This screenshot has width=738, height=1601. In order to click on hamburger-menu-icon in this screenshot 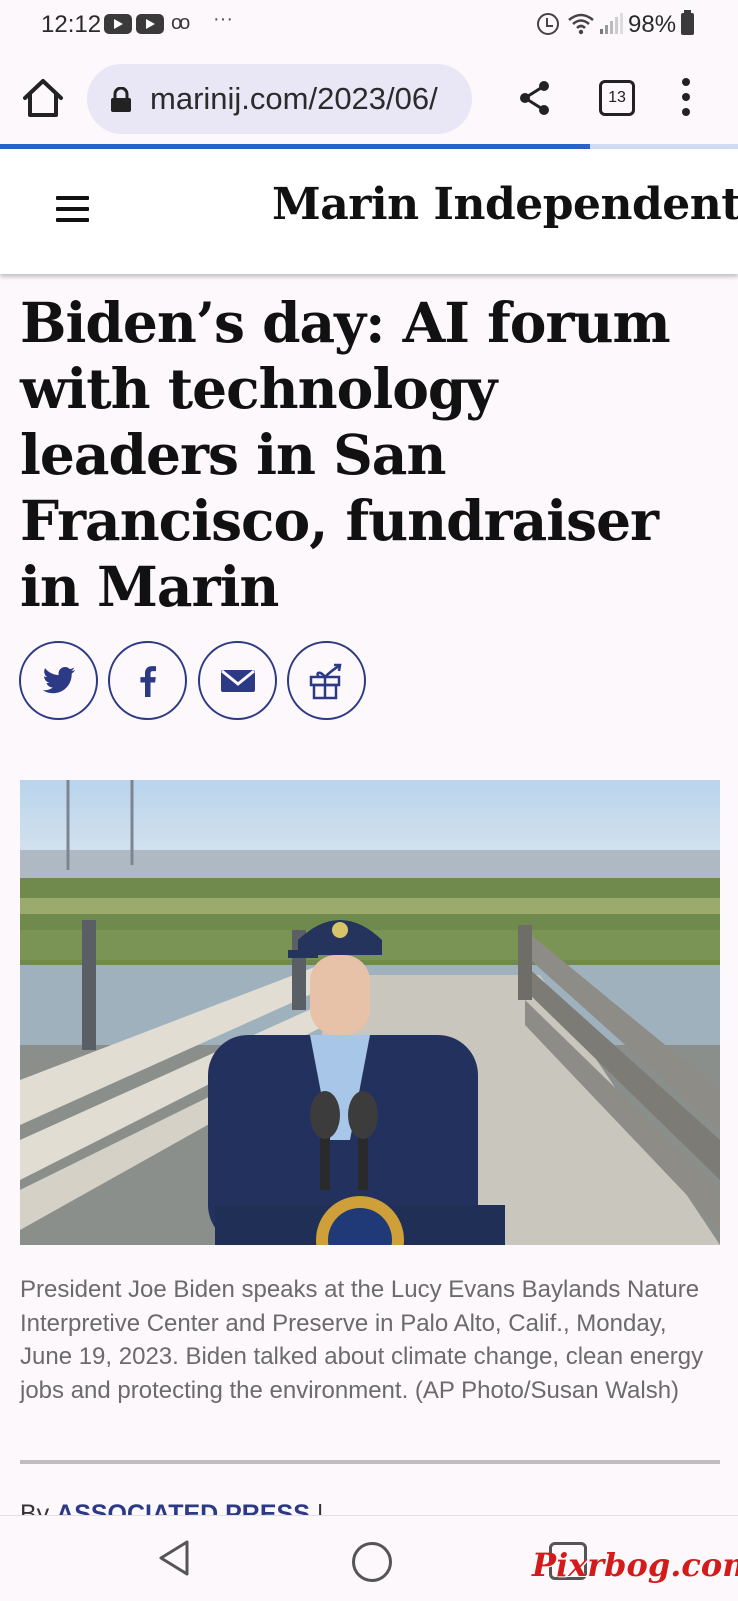, I will do `click(72, 209)`.